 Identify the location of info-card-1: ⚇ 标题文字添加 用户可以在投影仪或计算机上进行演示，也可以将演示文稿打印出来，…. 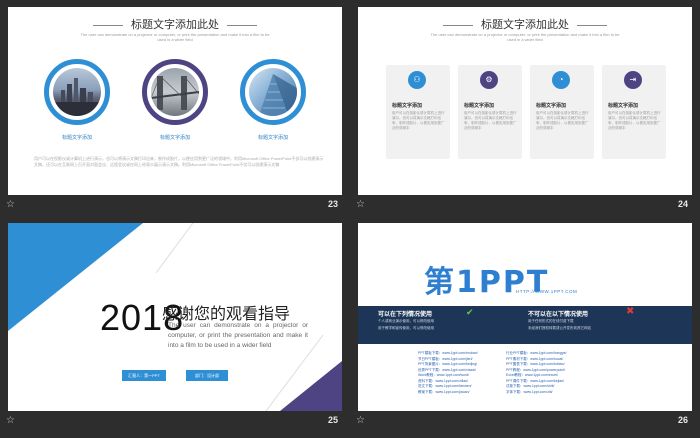
(418, 112).